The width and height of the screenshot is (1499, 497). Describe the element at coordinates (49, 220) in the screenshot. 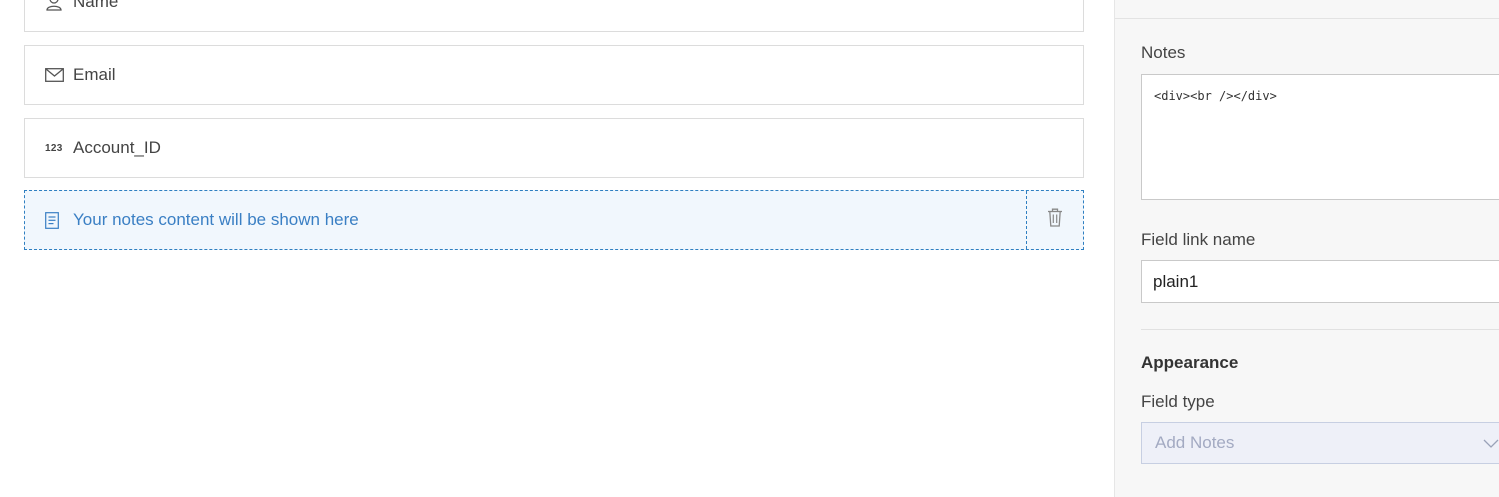

I see `notes-icon` at that location.